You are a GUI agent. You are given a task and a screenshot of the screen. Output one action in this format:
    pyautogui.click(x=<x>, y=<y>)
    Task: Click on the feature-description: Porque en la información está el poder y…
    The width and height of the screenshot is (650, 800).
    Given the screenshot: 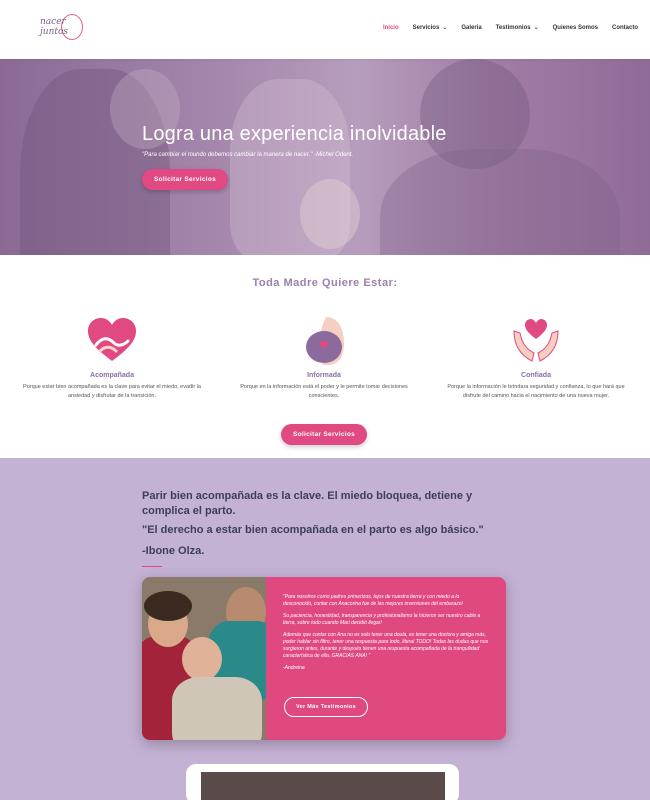 What is the action you would take?
    pyautogui.click(x=324, y=391)
    